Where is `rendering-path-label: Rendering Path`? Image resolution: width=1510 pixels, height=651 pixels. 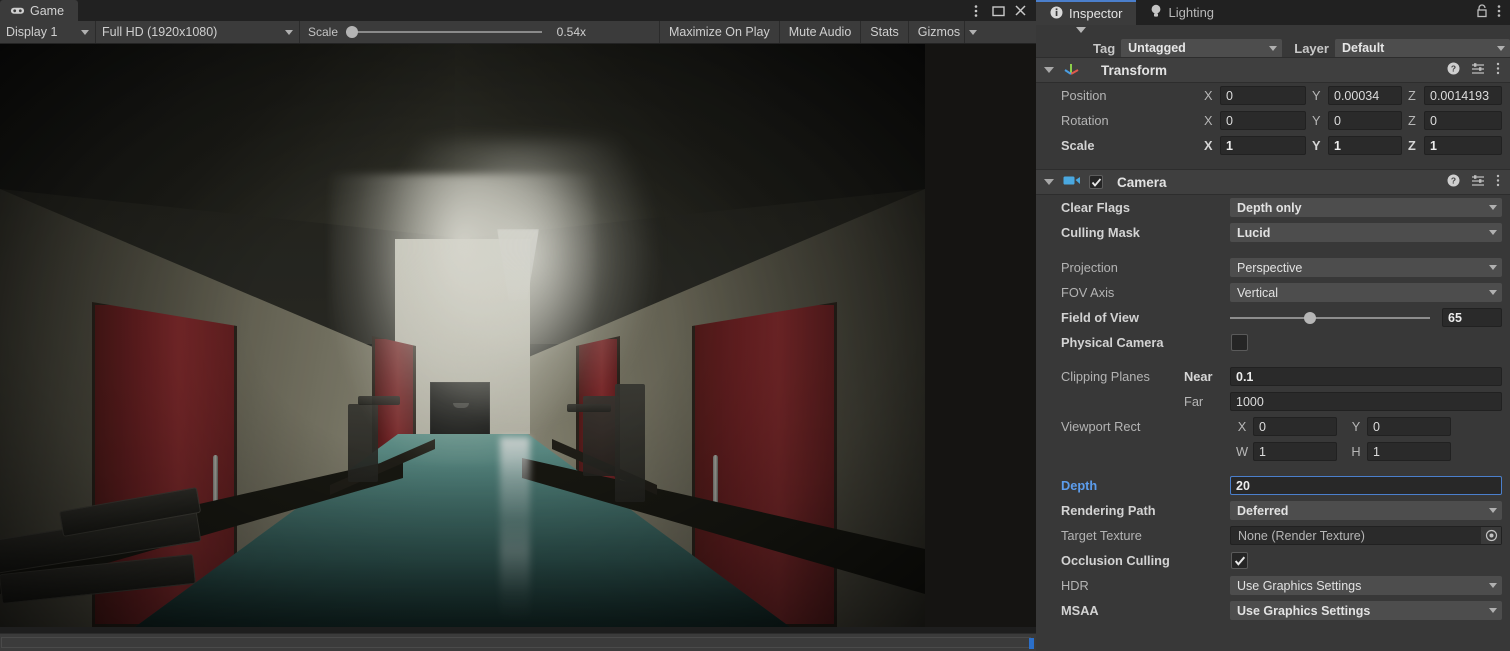 rendering-path-label: Rendering Path is located at coordinates (1108, 510).